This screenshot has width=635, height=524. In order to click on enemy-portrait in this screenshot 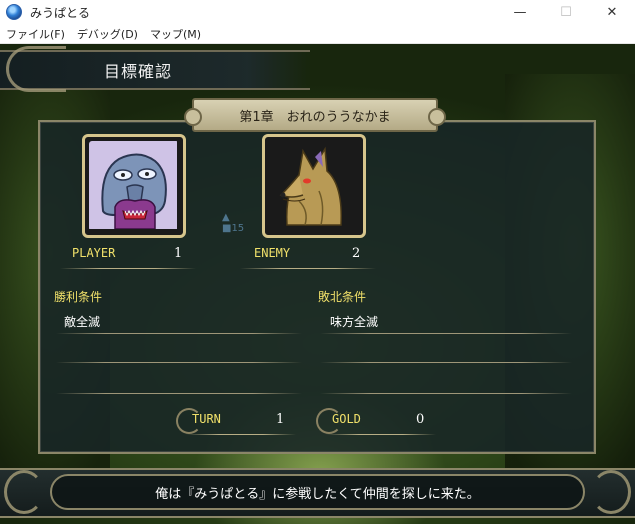, I will do `click(314, 186)`.